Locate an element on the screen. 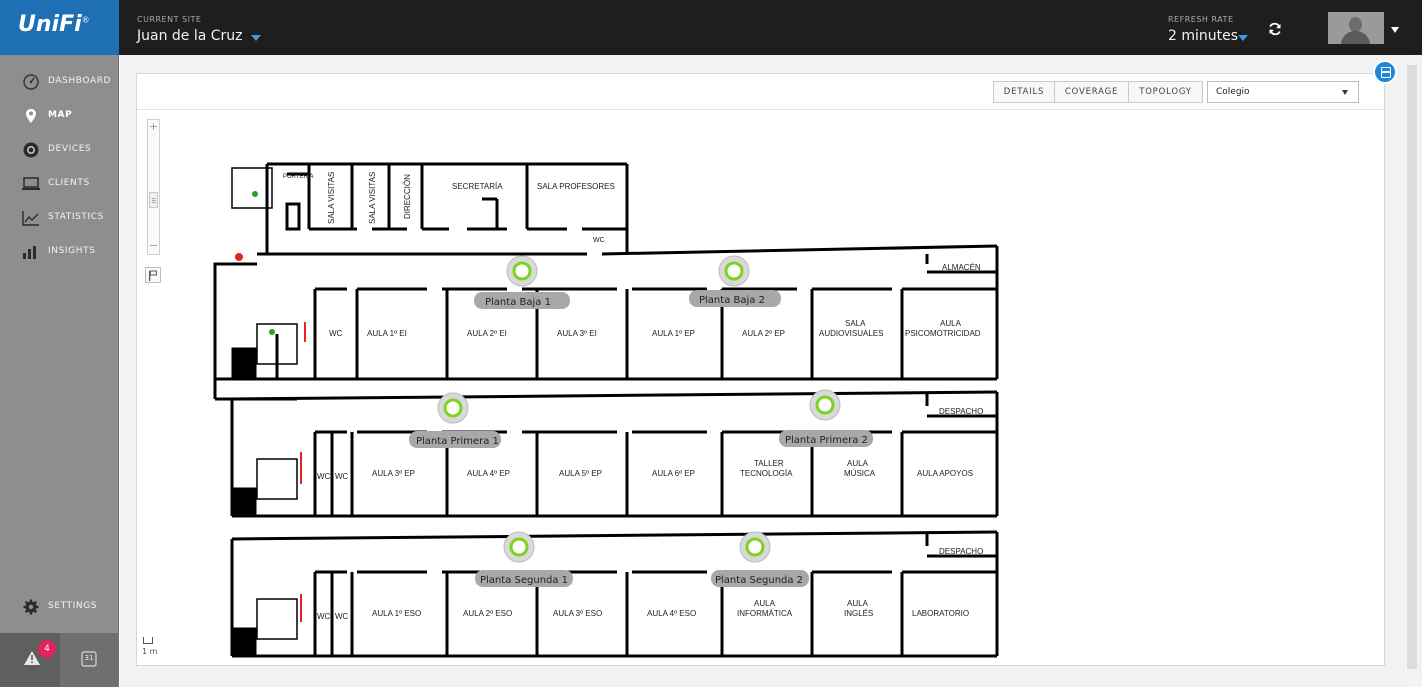  alerts-button: 4 is located at coordinates (30, 660).